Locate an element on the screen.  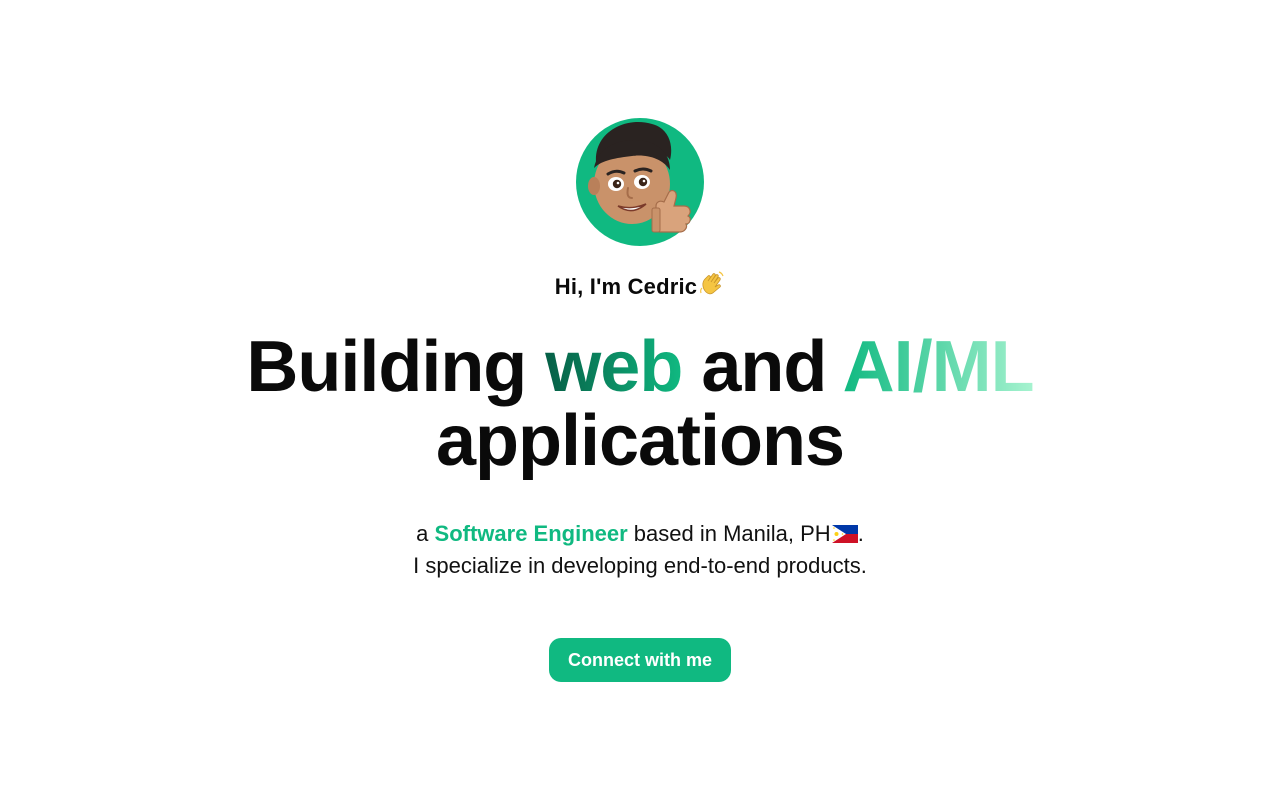
headline-highlight-aiml: AI/ML is located at coordinates (938, 367).